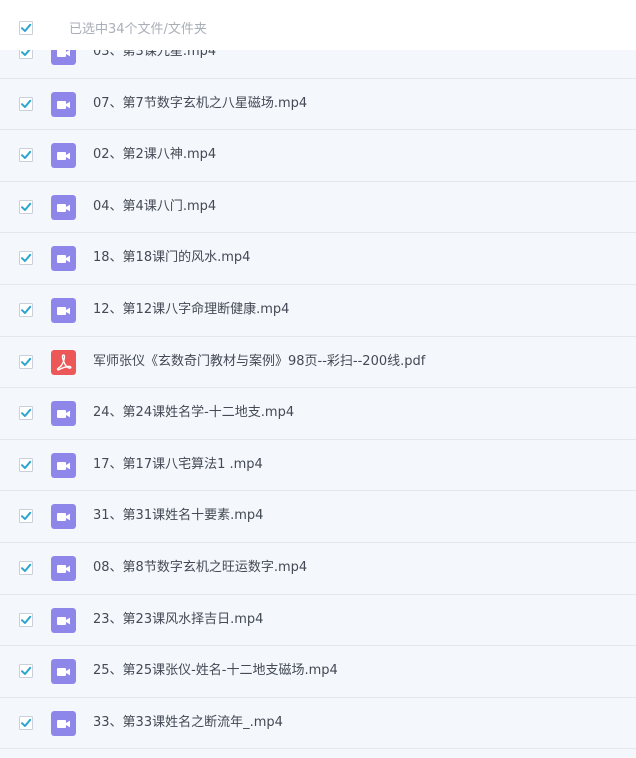 This screenshot has height=758, width=636. Describe the element at coordinates (178, 516) in the screenshot. I see `file-name: 31、第31课姓名十要素.mp4` at that location.